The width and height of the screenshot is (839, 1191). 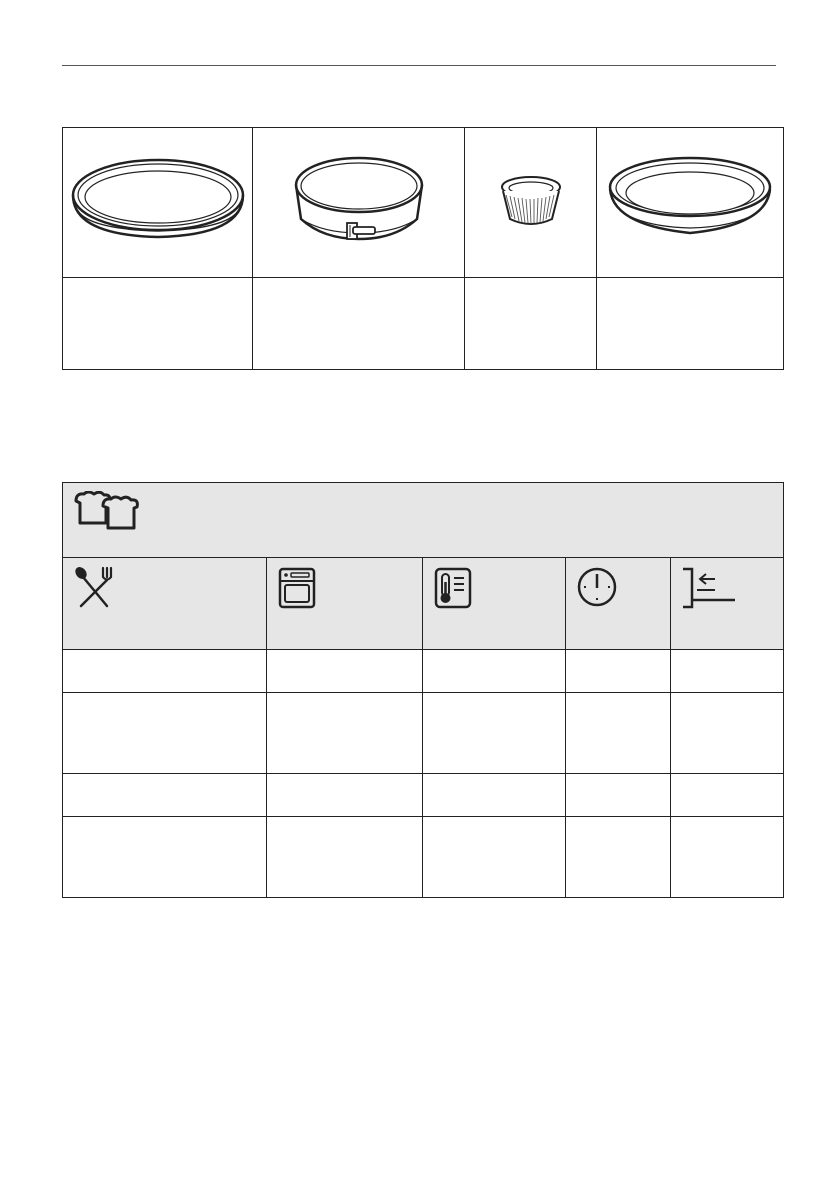 What do you see at coordinates (164, 603) in the screenshot?
I see `column-header-dish` at bounding box center [164, 603].